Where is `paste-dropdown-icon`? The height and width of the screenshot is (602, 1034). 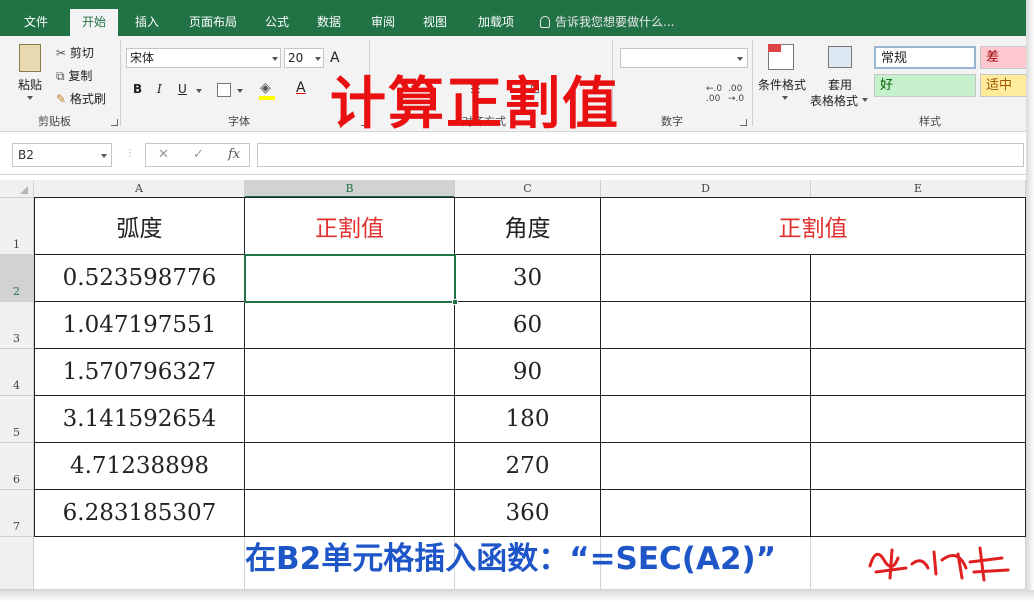
paste-dropdown-icon is located at coordinates (30, 98).